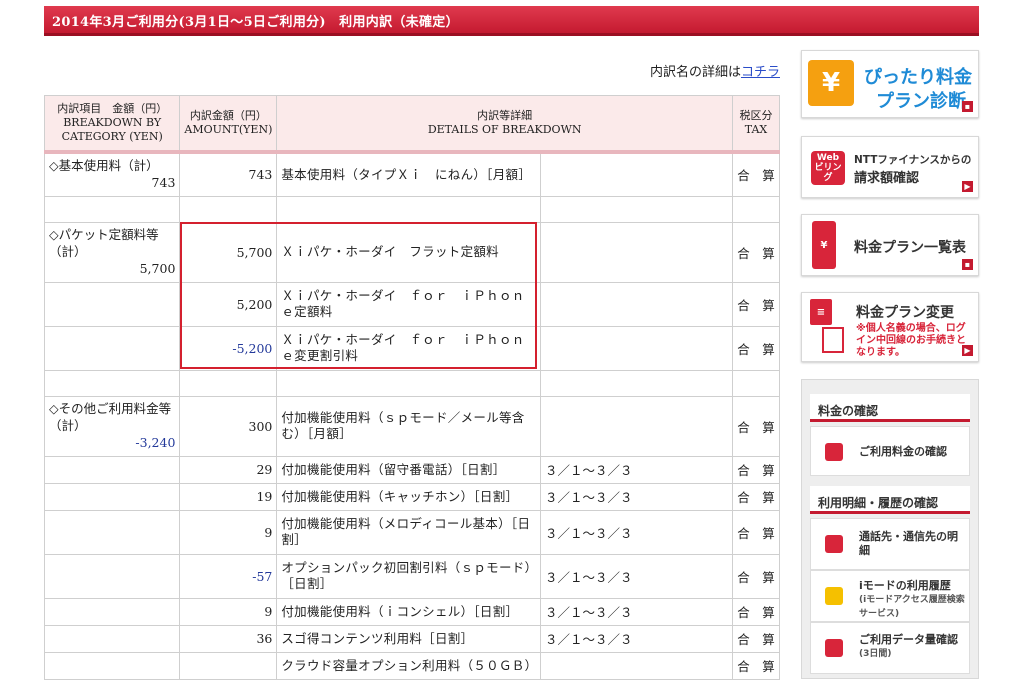 This screenshot has width=1024, height=680. What do you see at coordinates (409, 426) in the screenshot?
I see `description-cell: 付加機能使用料（ｓｐモード／メール等含む）［月額］` at bounding box center [409, 426].